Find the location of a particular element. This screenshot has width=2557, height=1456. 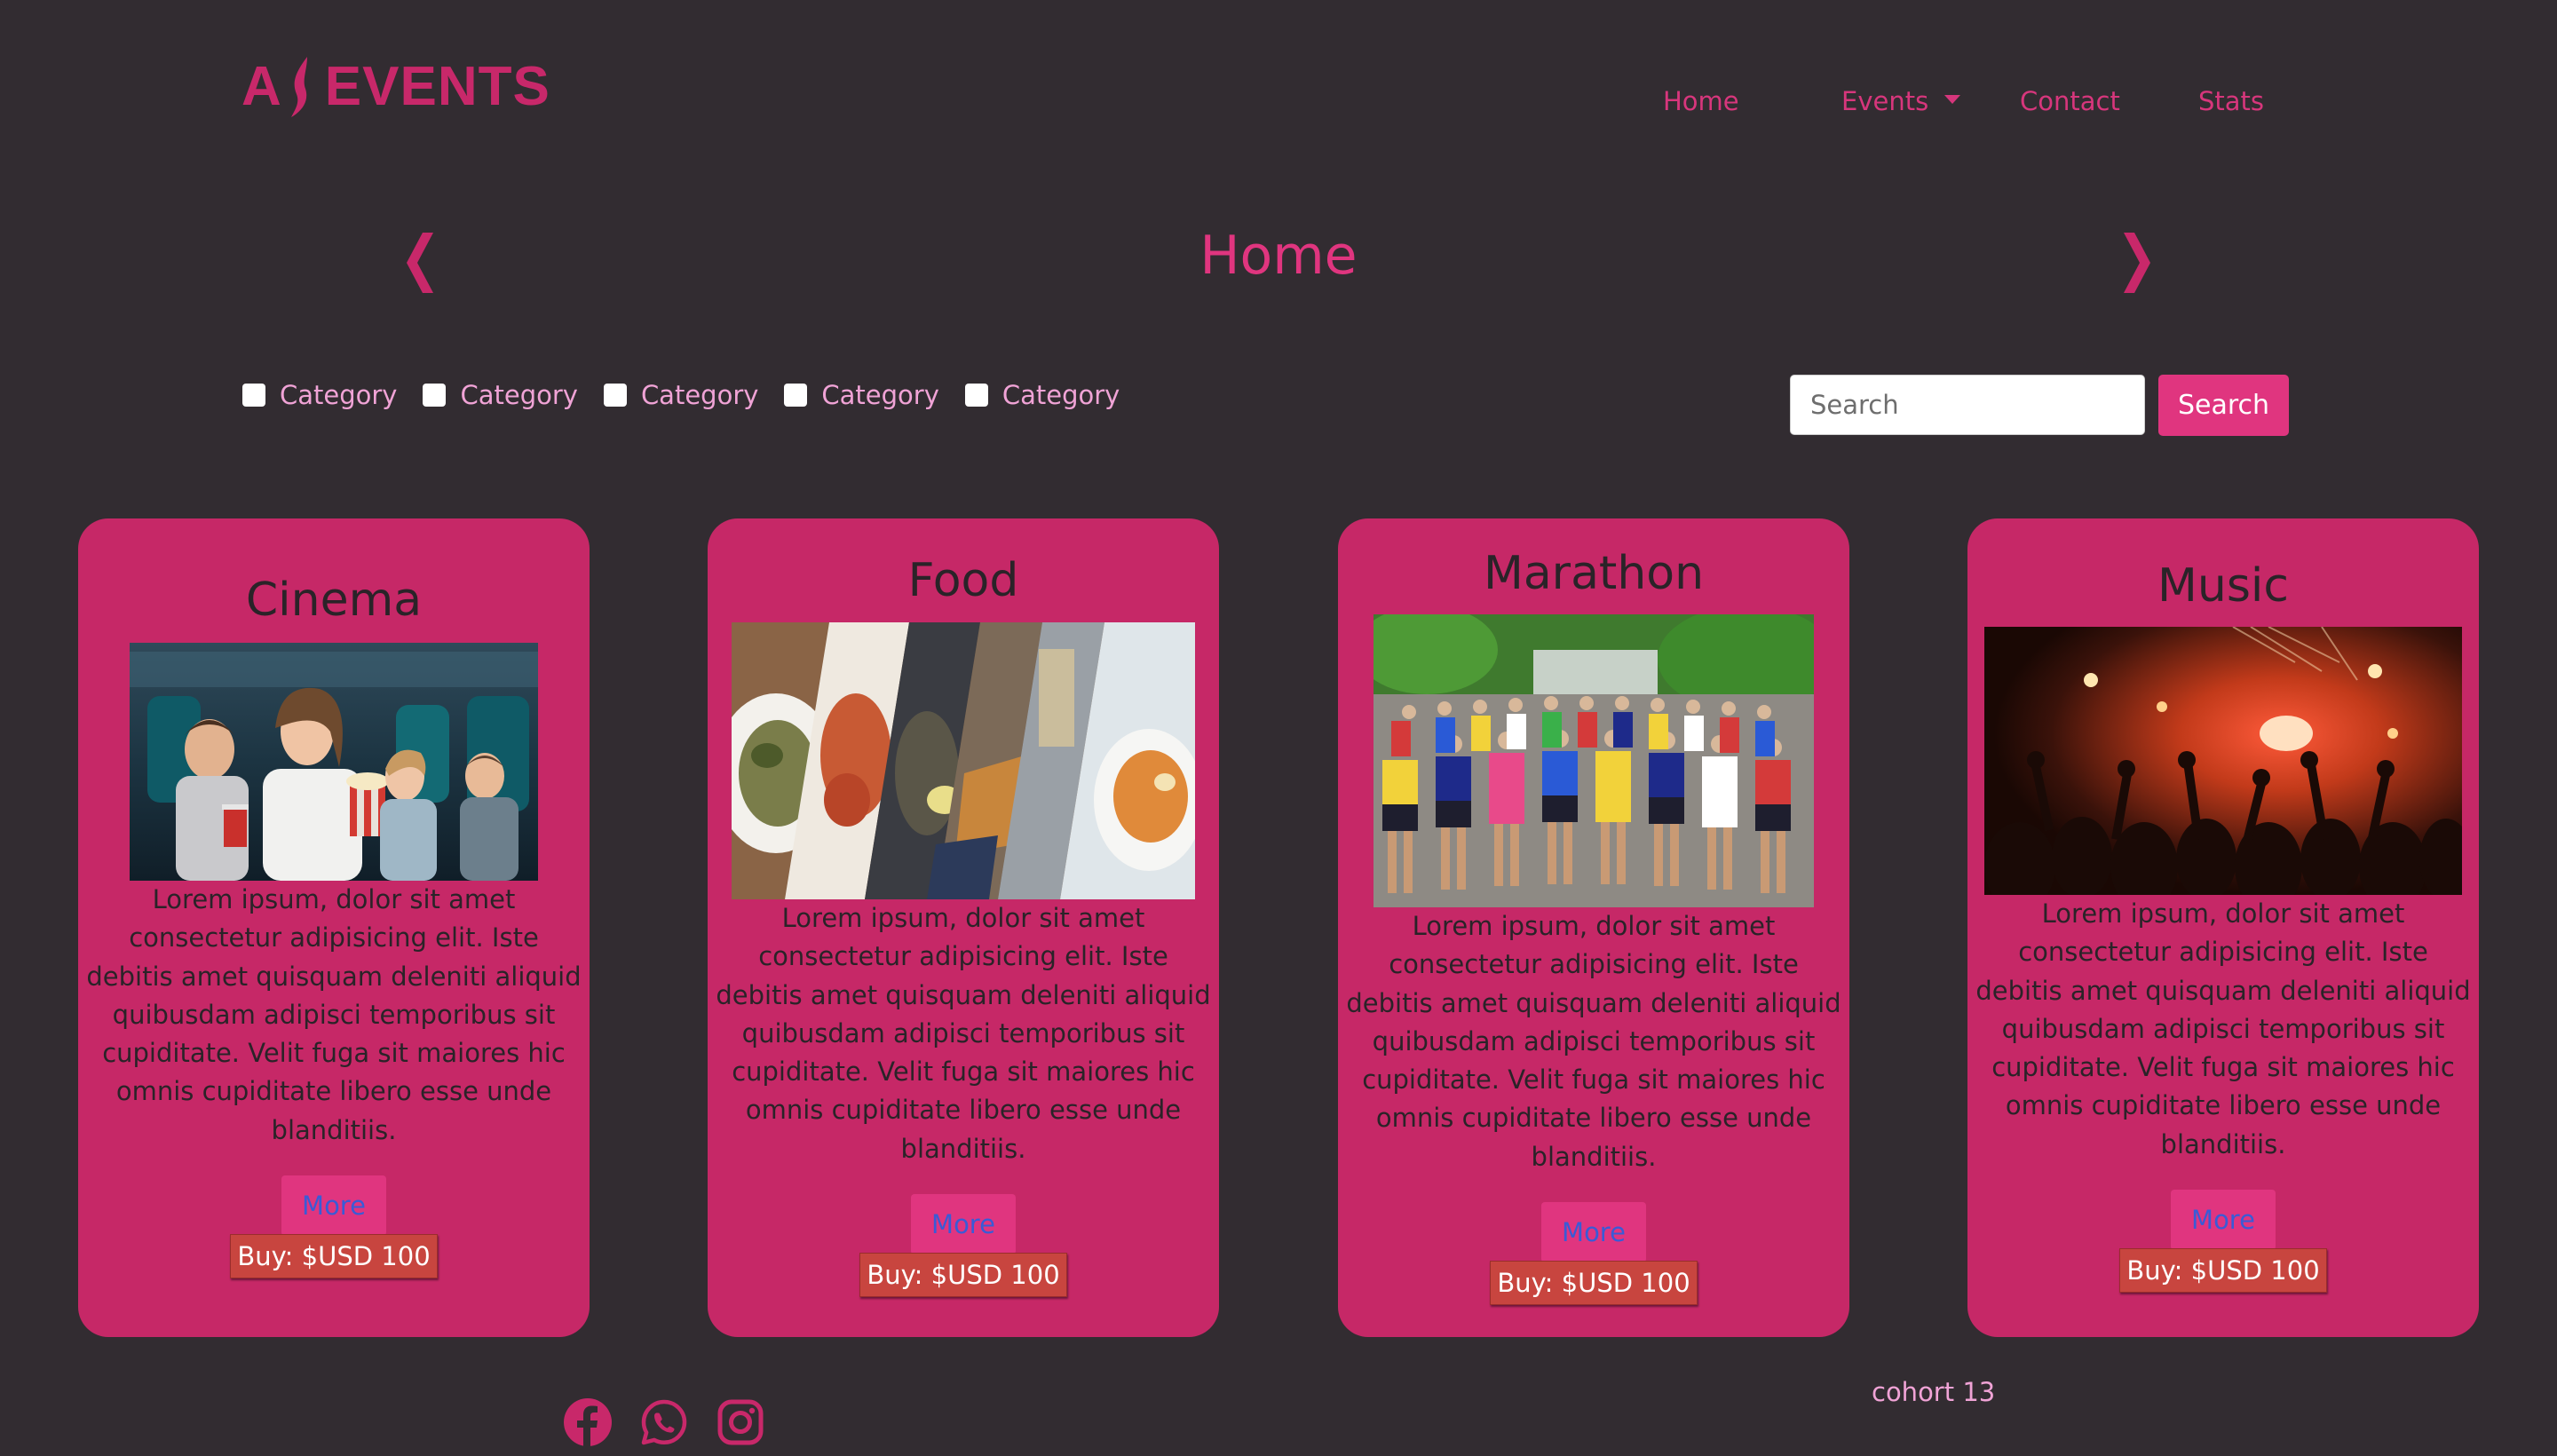

marathon-runners-photo is located at coordinates (1593, 760).